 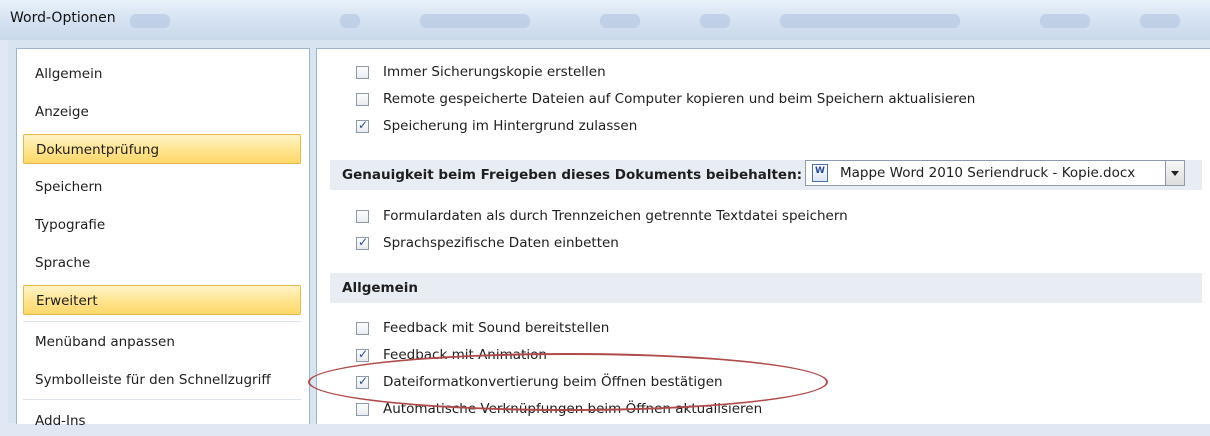 I want to click on title-bar: Word-Optionen, so click(x=605, y=20).